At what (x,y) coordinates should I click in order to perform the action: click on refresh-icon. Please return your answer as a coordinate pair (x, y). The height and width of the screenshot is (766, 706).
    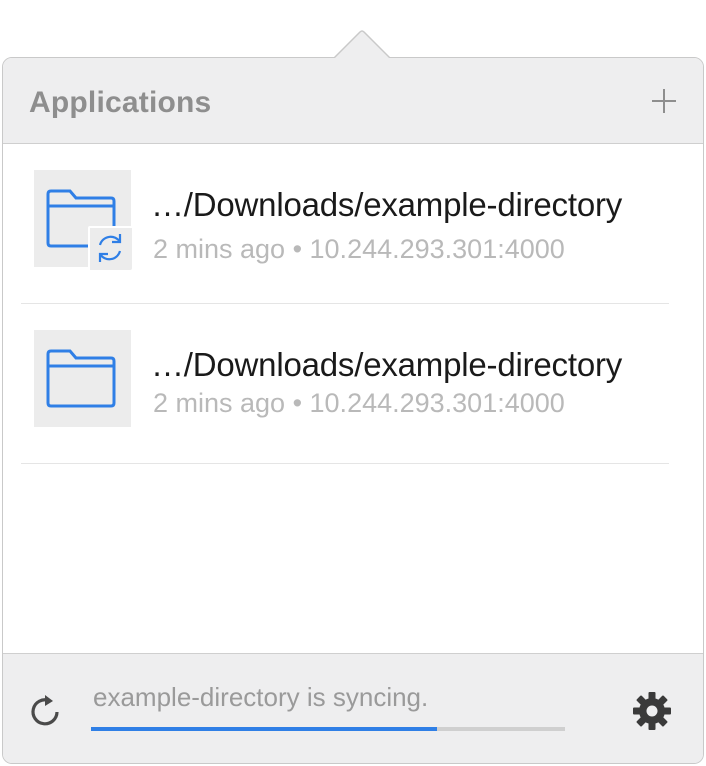
    Looking at the image, I should click on (46, 711).